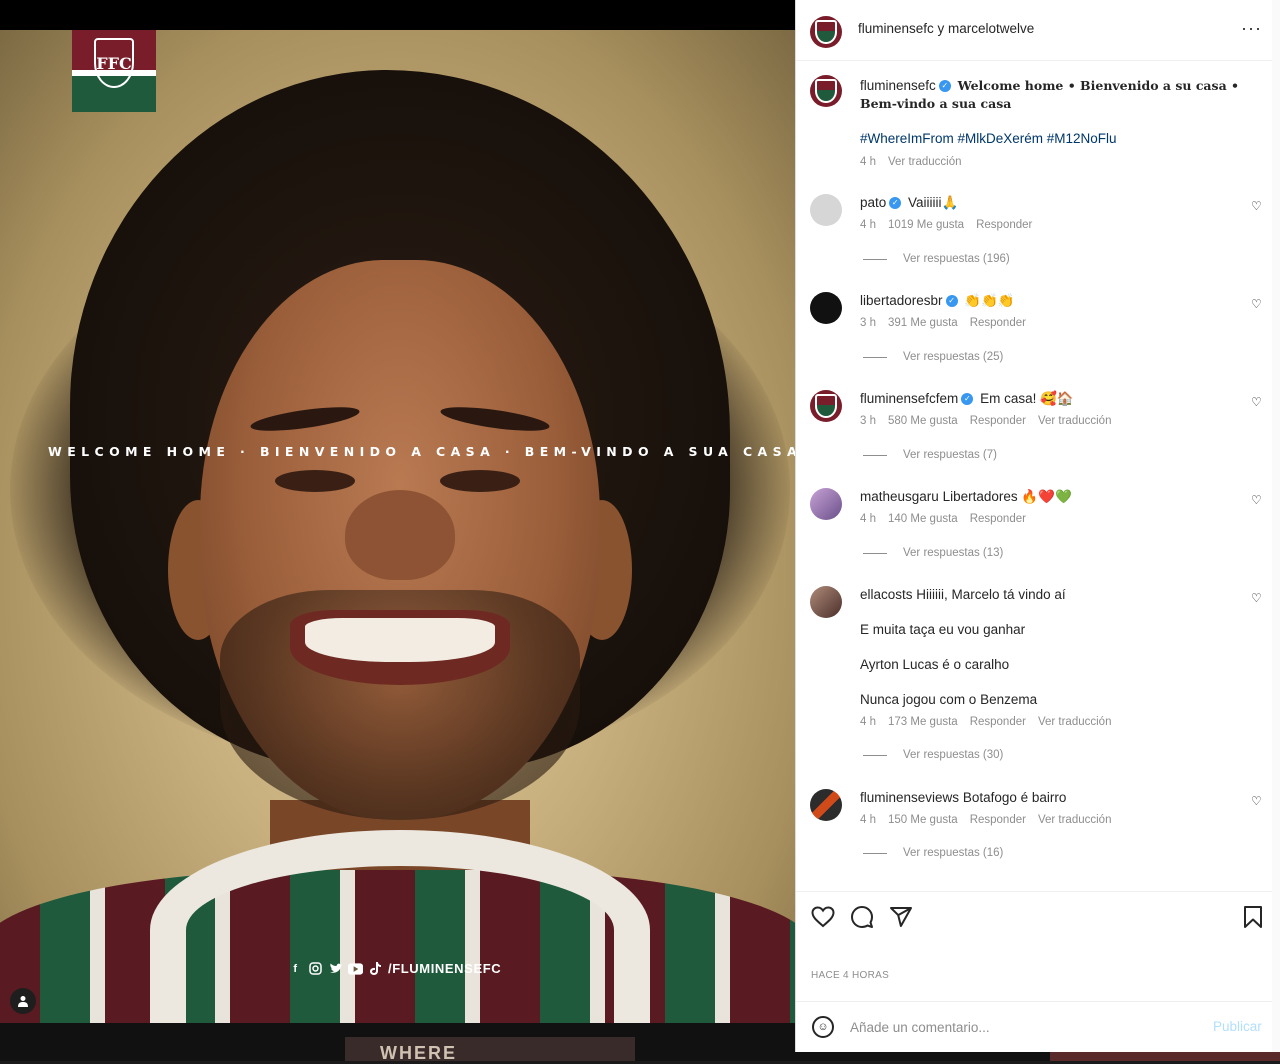 The height and width of the screenshot is (1064, 1280). I want to click on comment-likes: 580 Me gusta, so click(923, 421).